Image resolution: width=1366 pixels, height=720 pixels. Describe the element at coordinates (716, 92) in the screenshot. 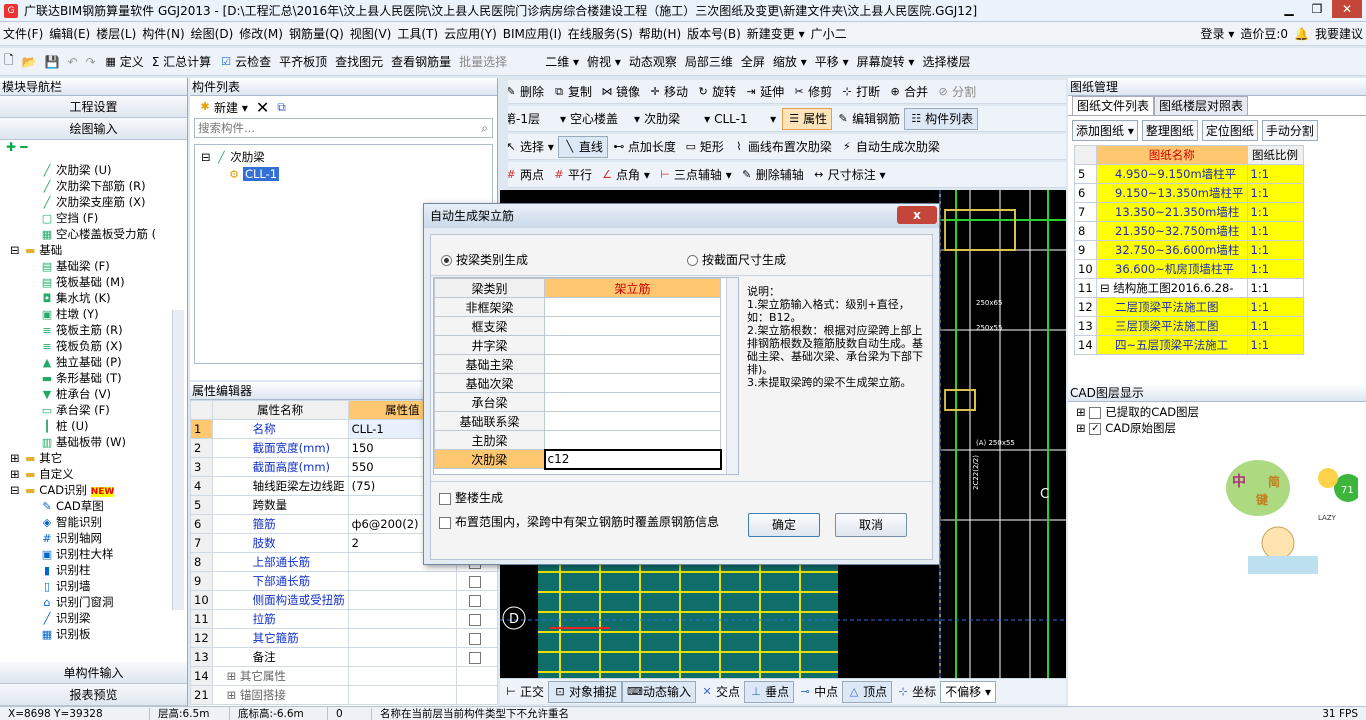

I see `rotate-button: ↻ 旋转` at that location.